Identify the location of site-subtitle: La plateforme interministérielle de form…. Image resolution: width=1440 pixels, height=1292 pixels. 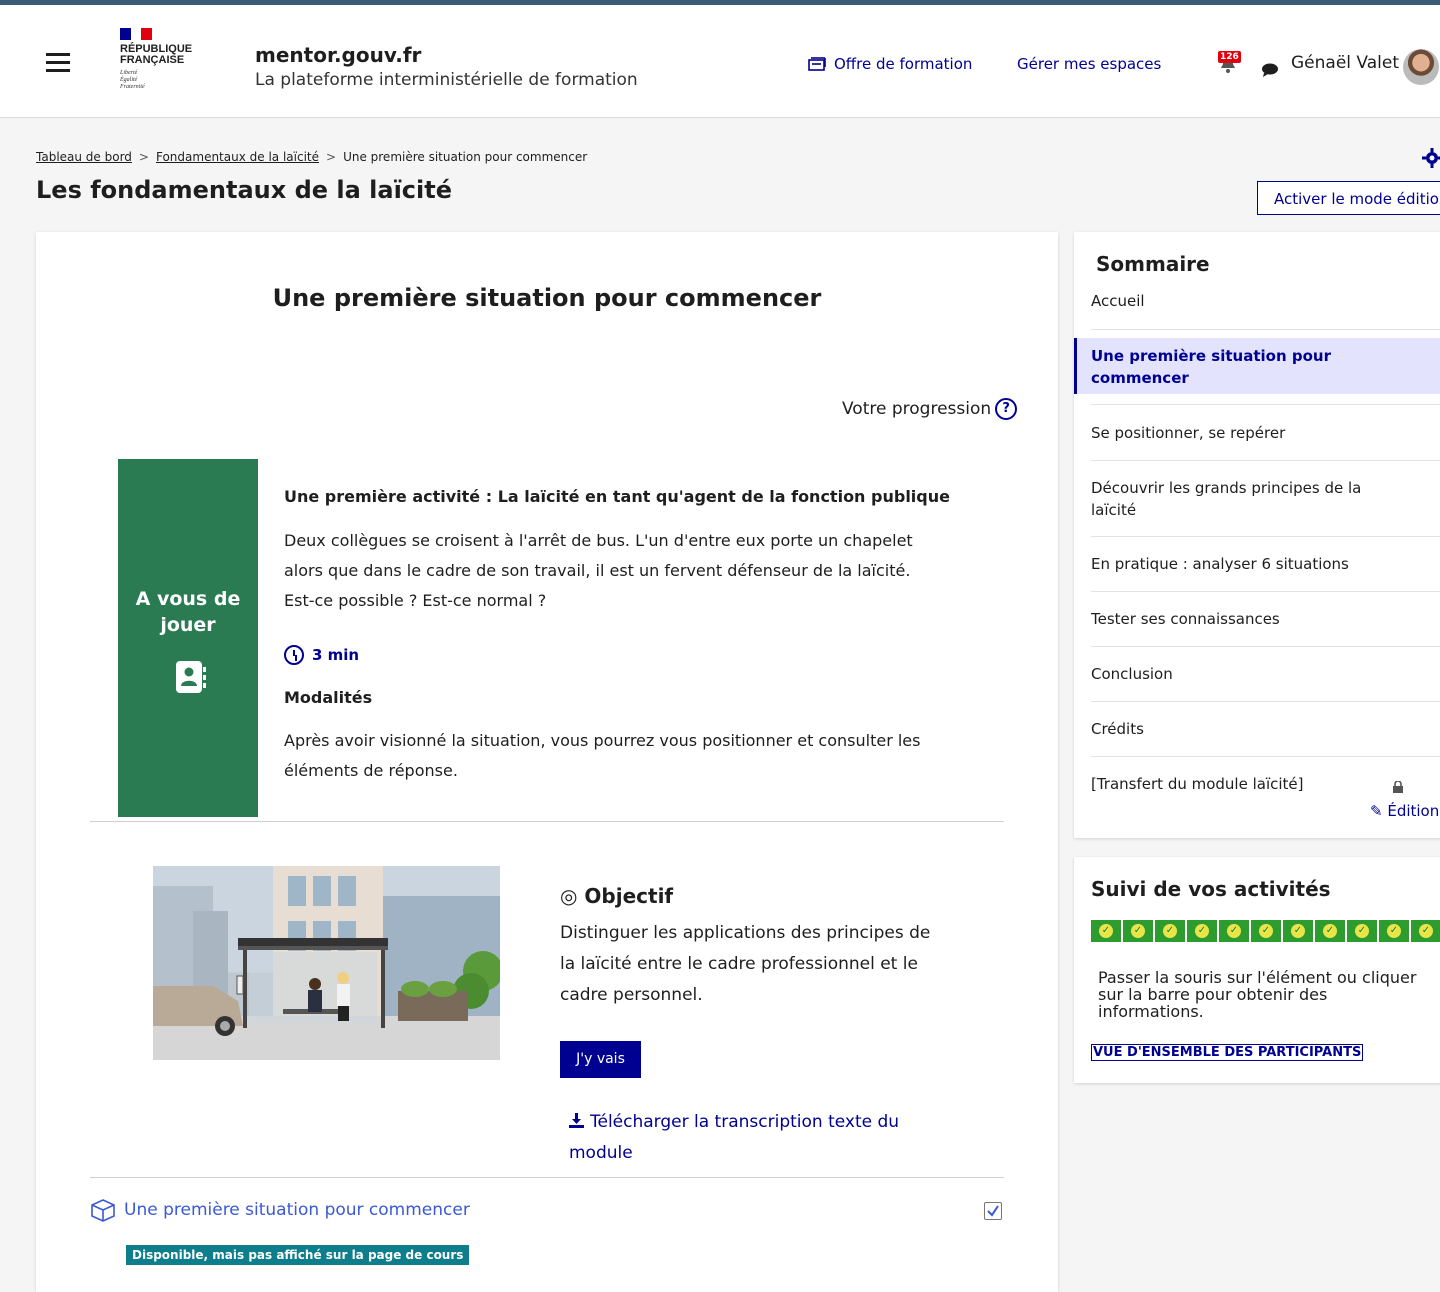
(446, 80).